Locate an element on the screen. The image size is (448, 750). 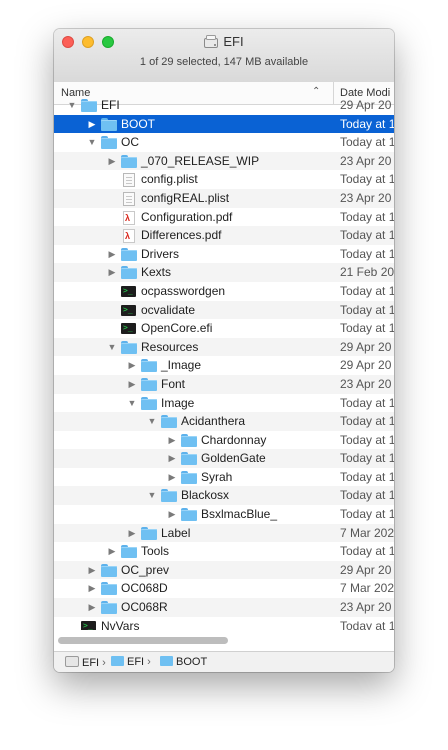
path-crumb-efi-folder: EFI › is located at coordinates (132, 662).